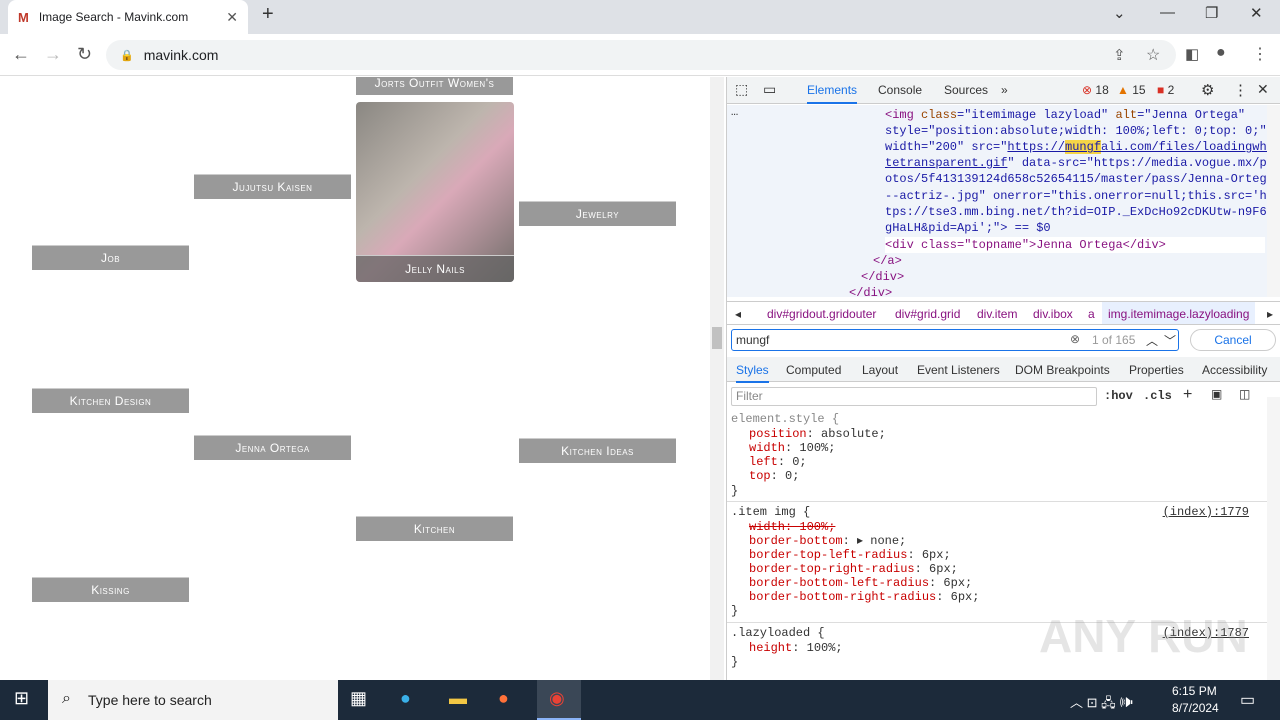 The width and height of the screenshot is (1280, 720). I want to click on error-icon: ⊗, so click(1087, 90).